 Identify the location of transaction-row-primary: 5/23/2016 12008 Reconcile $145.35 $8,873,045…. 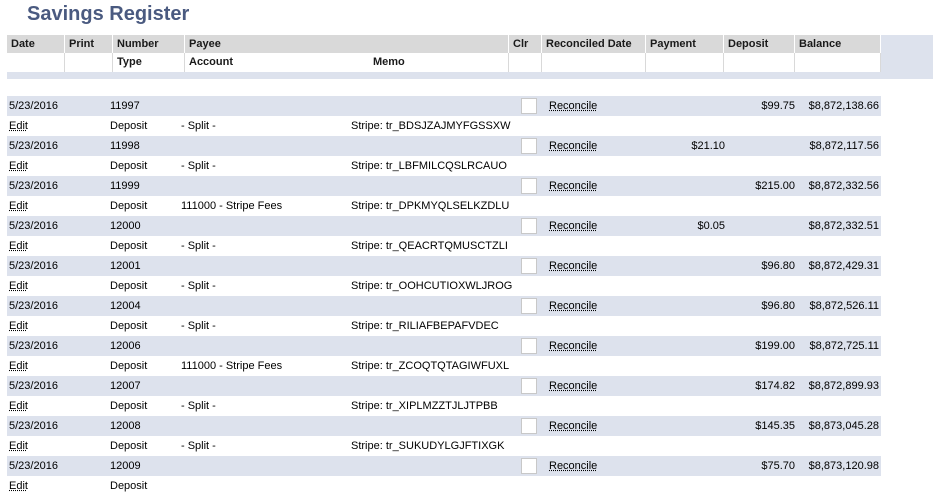
(444, 426).